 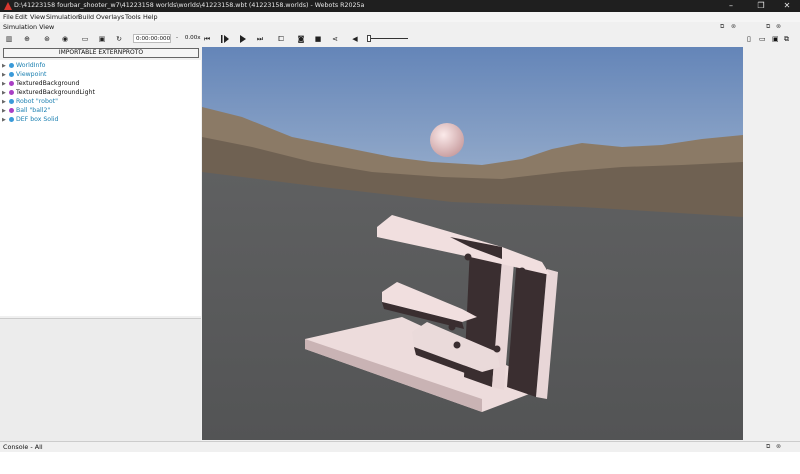 What do you see at coordinates (775, 39) in the screenshot?
I see `save-file-icon: ▣` at bounding box center [775, 39].